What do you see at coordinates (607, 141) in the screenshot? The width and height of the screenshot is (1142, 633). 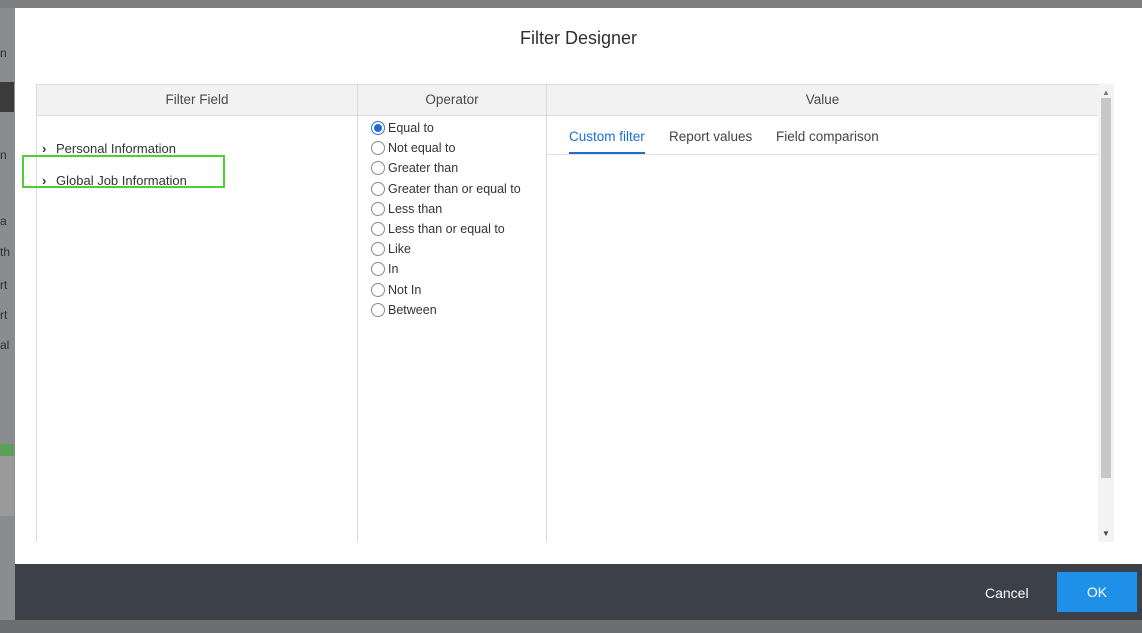 I see `tab-custom-filter: Custom filter` at bounding box center [607, 141].